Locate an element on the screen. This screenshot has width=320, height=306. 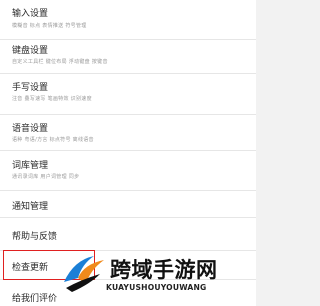
settings-item-subtitle: 通讯录词库 用户词管理 同步 is located at coordinates (46, 177).